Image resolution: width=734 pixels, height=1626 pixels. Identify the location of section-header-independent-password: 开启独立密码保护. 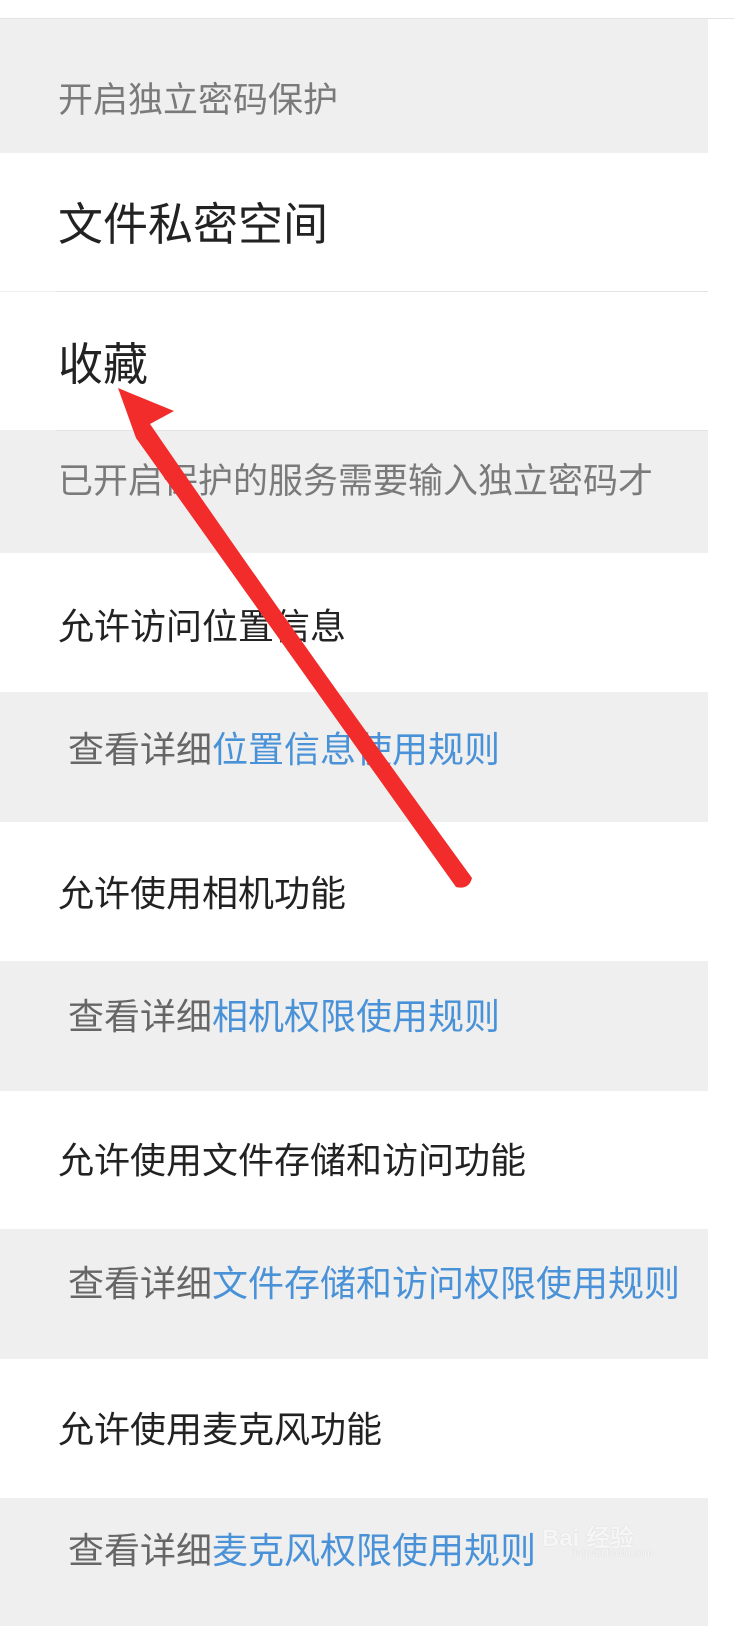
(354, 86).